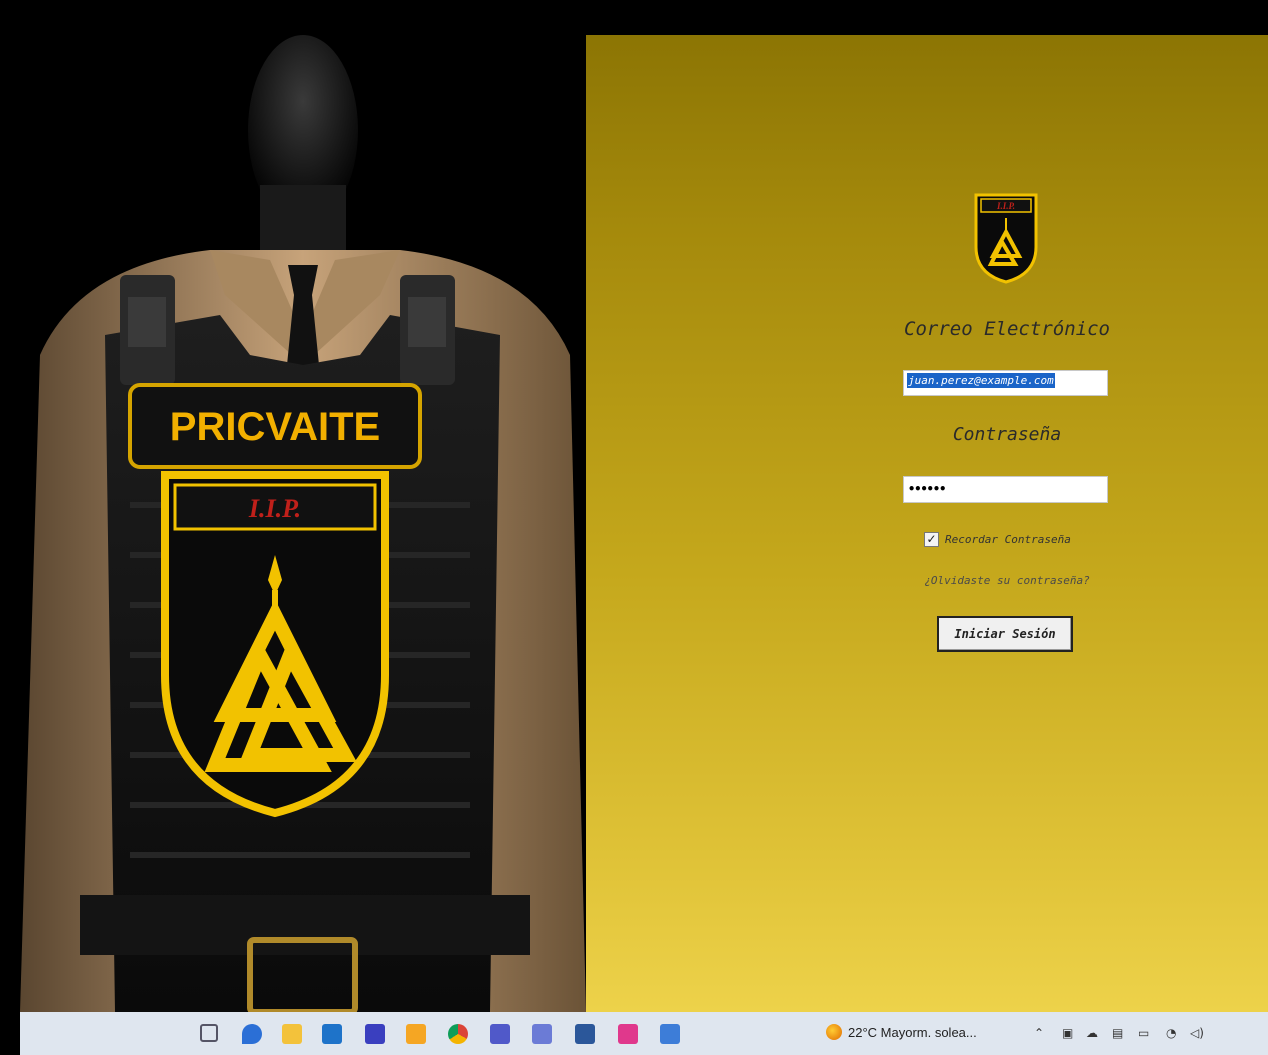 The height and width of the screenshot is (1055, 1268). What do you see at coordinates (274, 508) in the screenshot?
I see `badge-text: I.I.P.` at bounding box center [274, 508].